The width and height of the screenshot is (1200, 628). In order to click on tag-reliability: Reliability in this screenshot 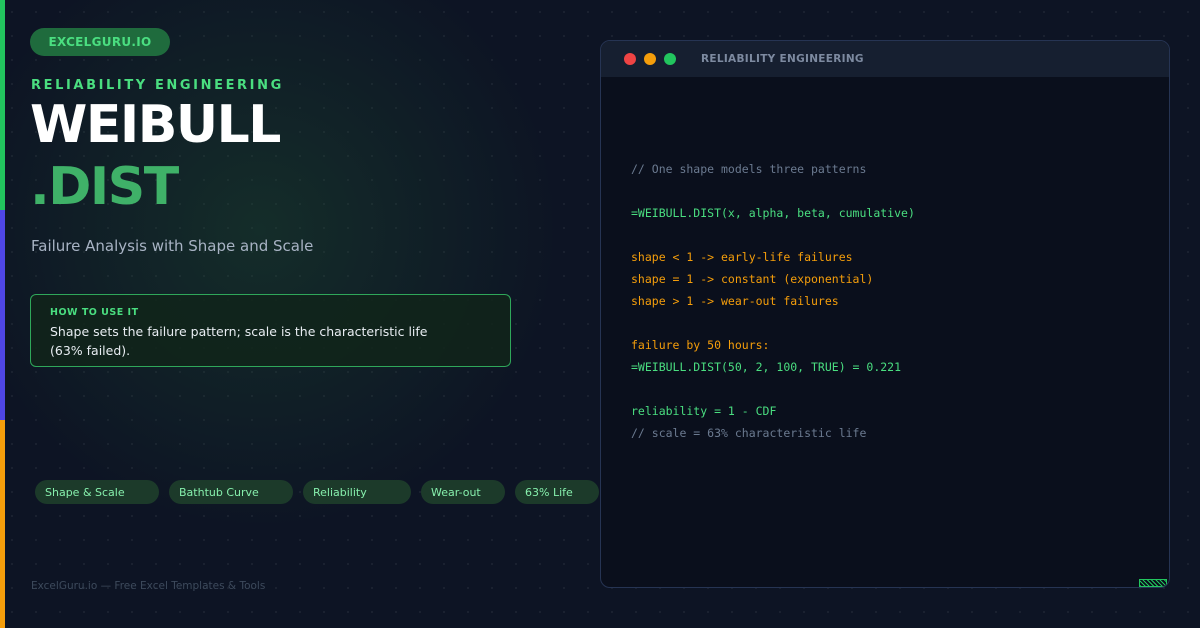, I will do `click(357, 492)`.